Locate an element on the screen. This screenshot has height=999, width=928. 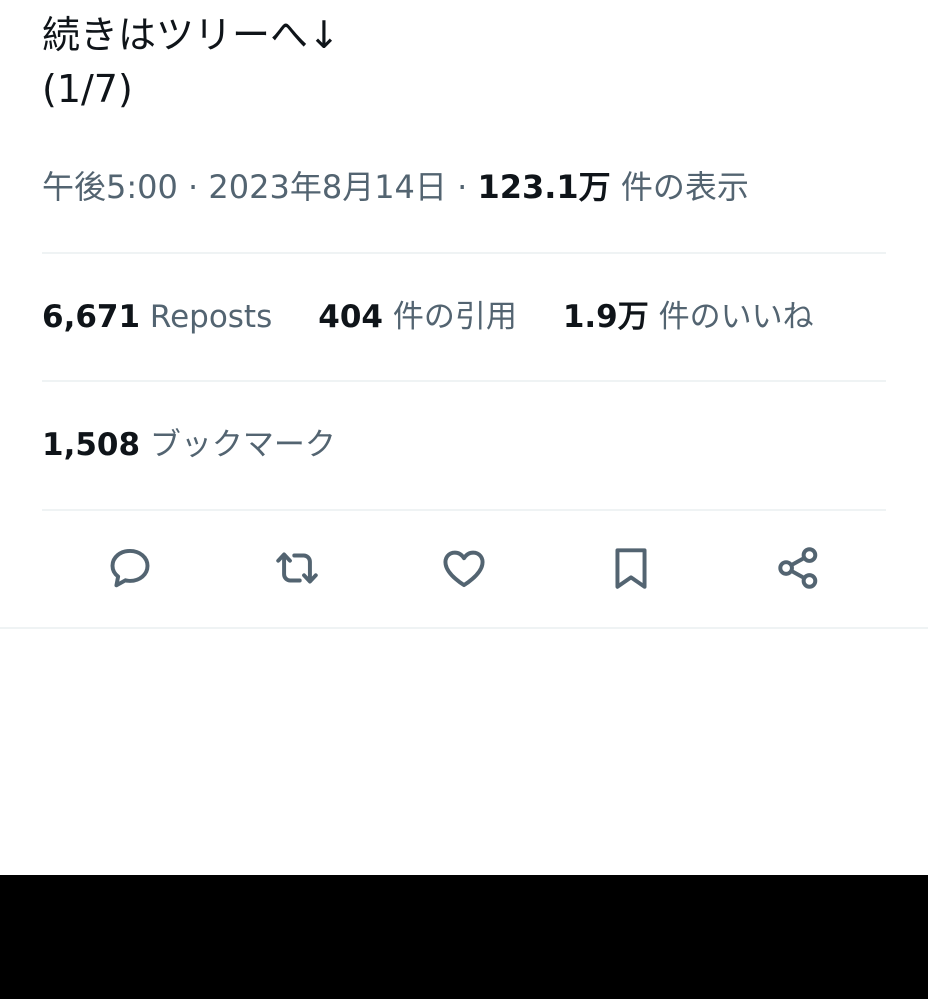
likes-stat: 1.9万 件のいいね is located at coordinates (688, 317).